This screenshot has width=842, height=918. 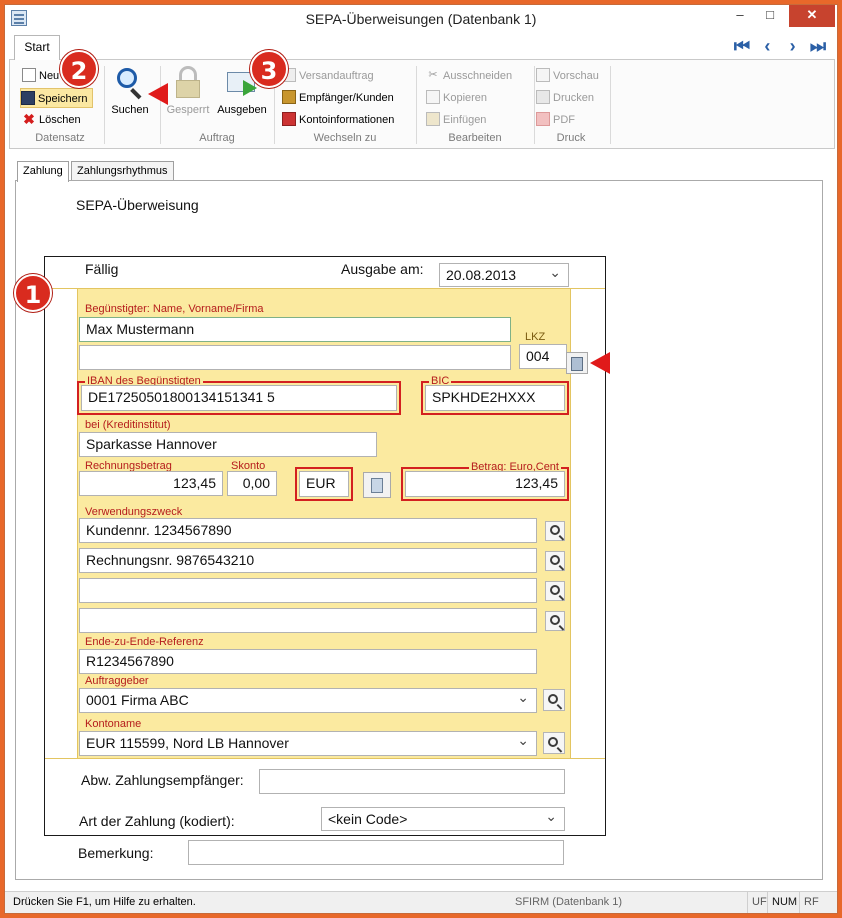 I want to click on group-label-bearbeiten: Bearbeiten, so click(x=475, y=138).